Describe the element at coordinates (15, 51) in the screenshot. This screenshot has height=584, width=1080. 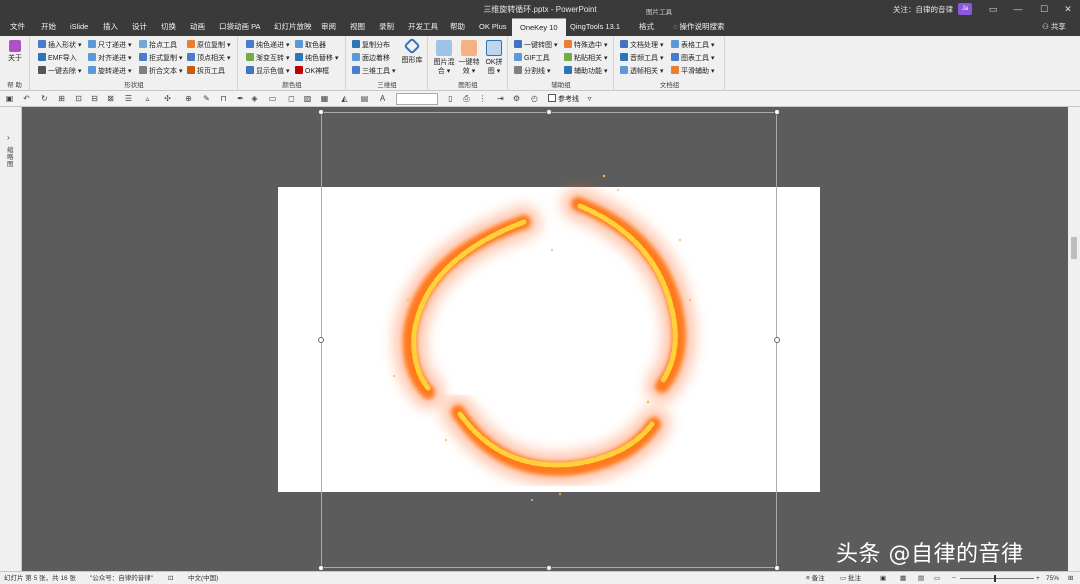
I see `about-button: 关于` at that location.